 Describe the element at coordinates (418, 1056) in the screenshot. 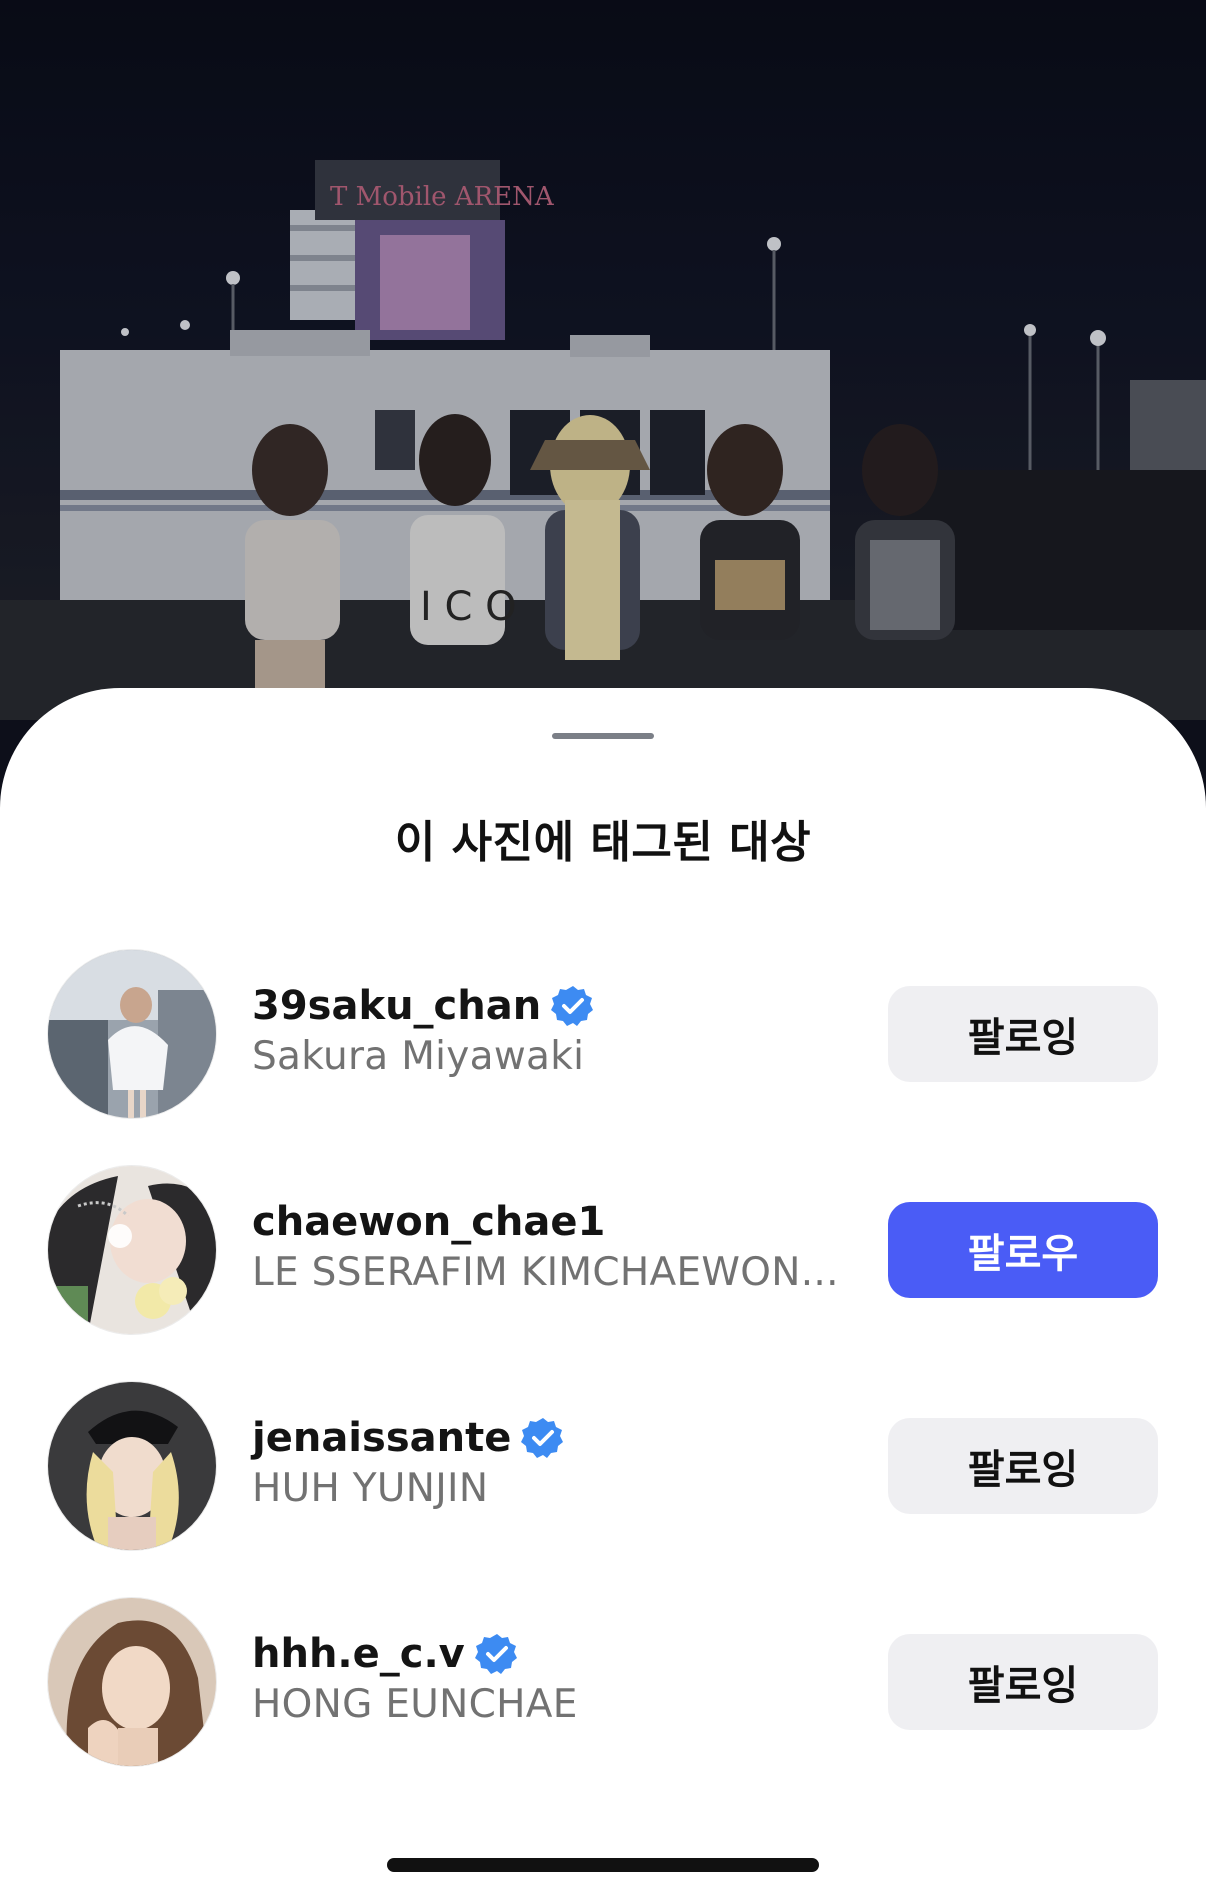

I see `full-name: Sakura Miyawaki` at that location.